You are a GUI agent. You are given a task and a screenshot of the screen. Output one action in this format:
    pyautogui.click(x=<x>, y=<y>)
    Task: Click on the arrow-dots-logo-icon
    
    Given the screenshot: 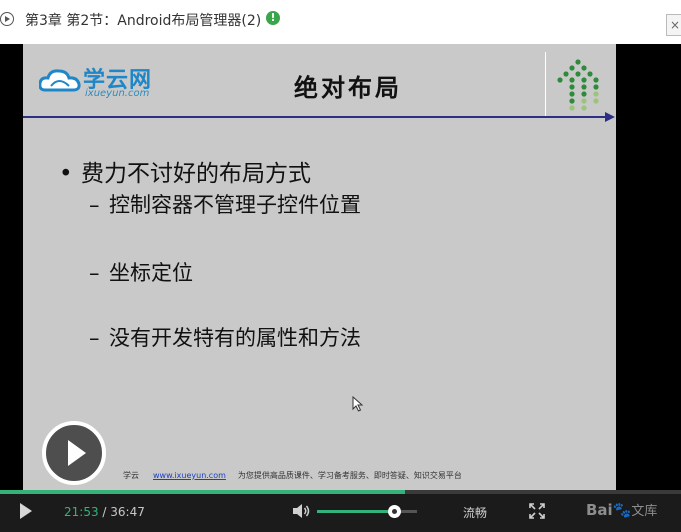 What is the action you would take?
    pyautogui.click(x=578, y=85)
    